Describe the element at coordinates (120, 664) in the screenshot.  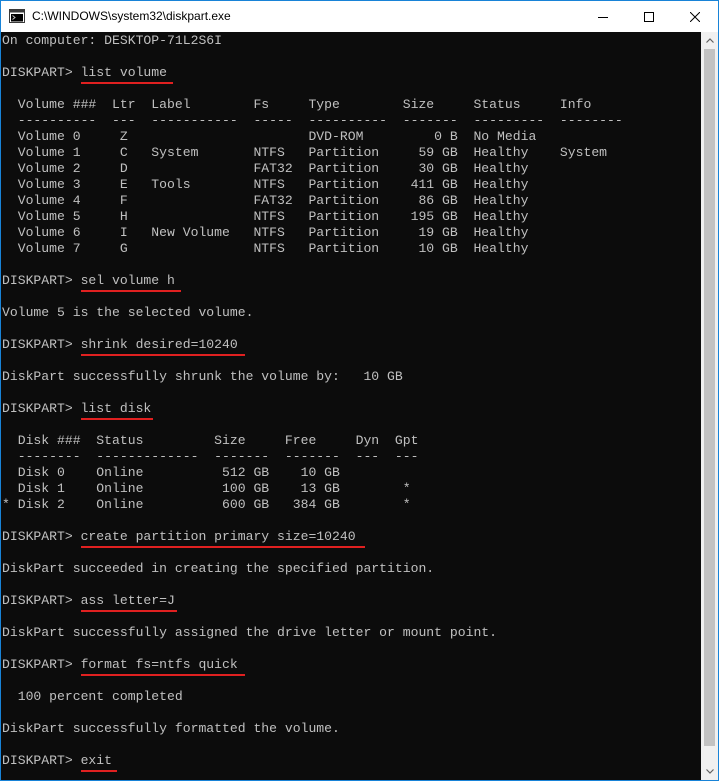
I see `command-line: DISKPART> format fs=ntfs quick` at that location.